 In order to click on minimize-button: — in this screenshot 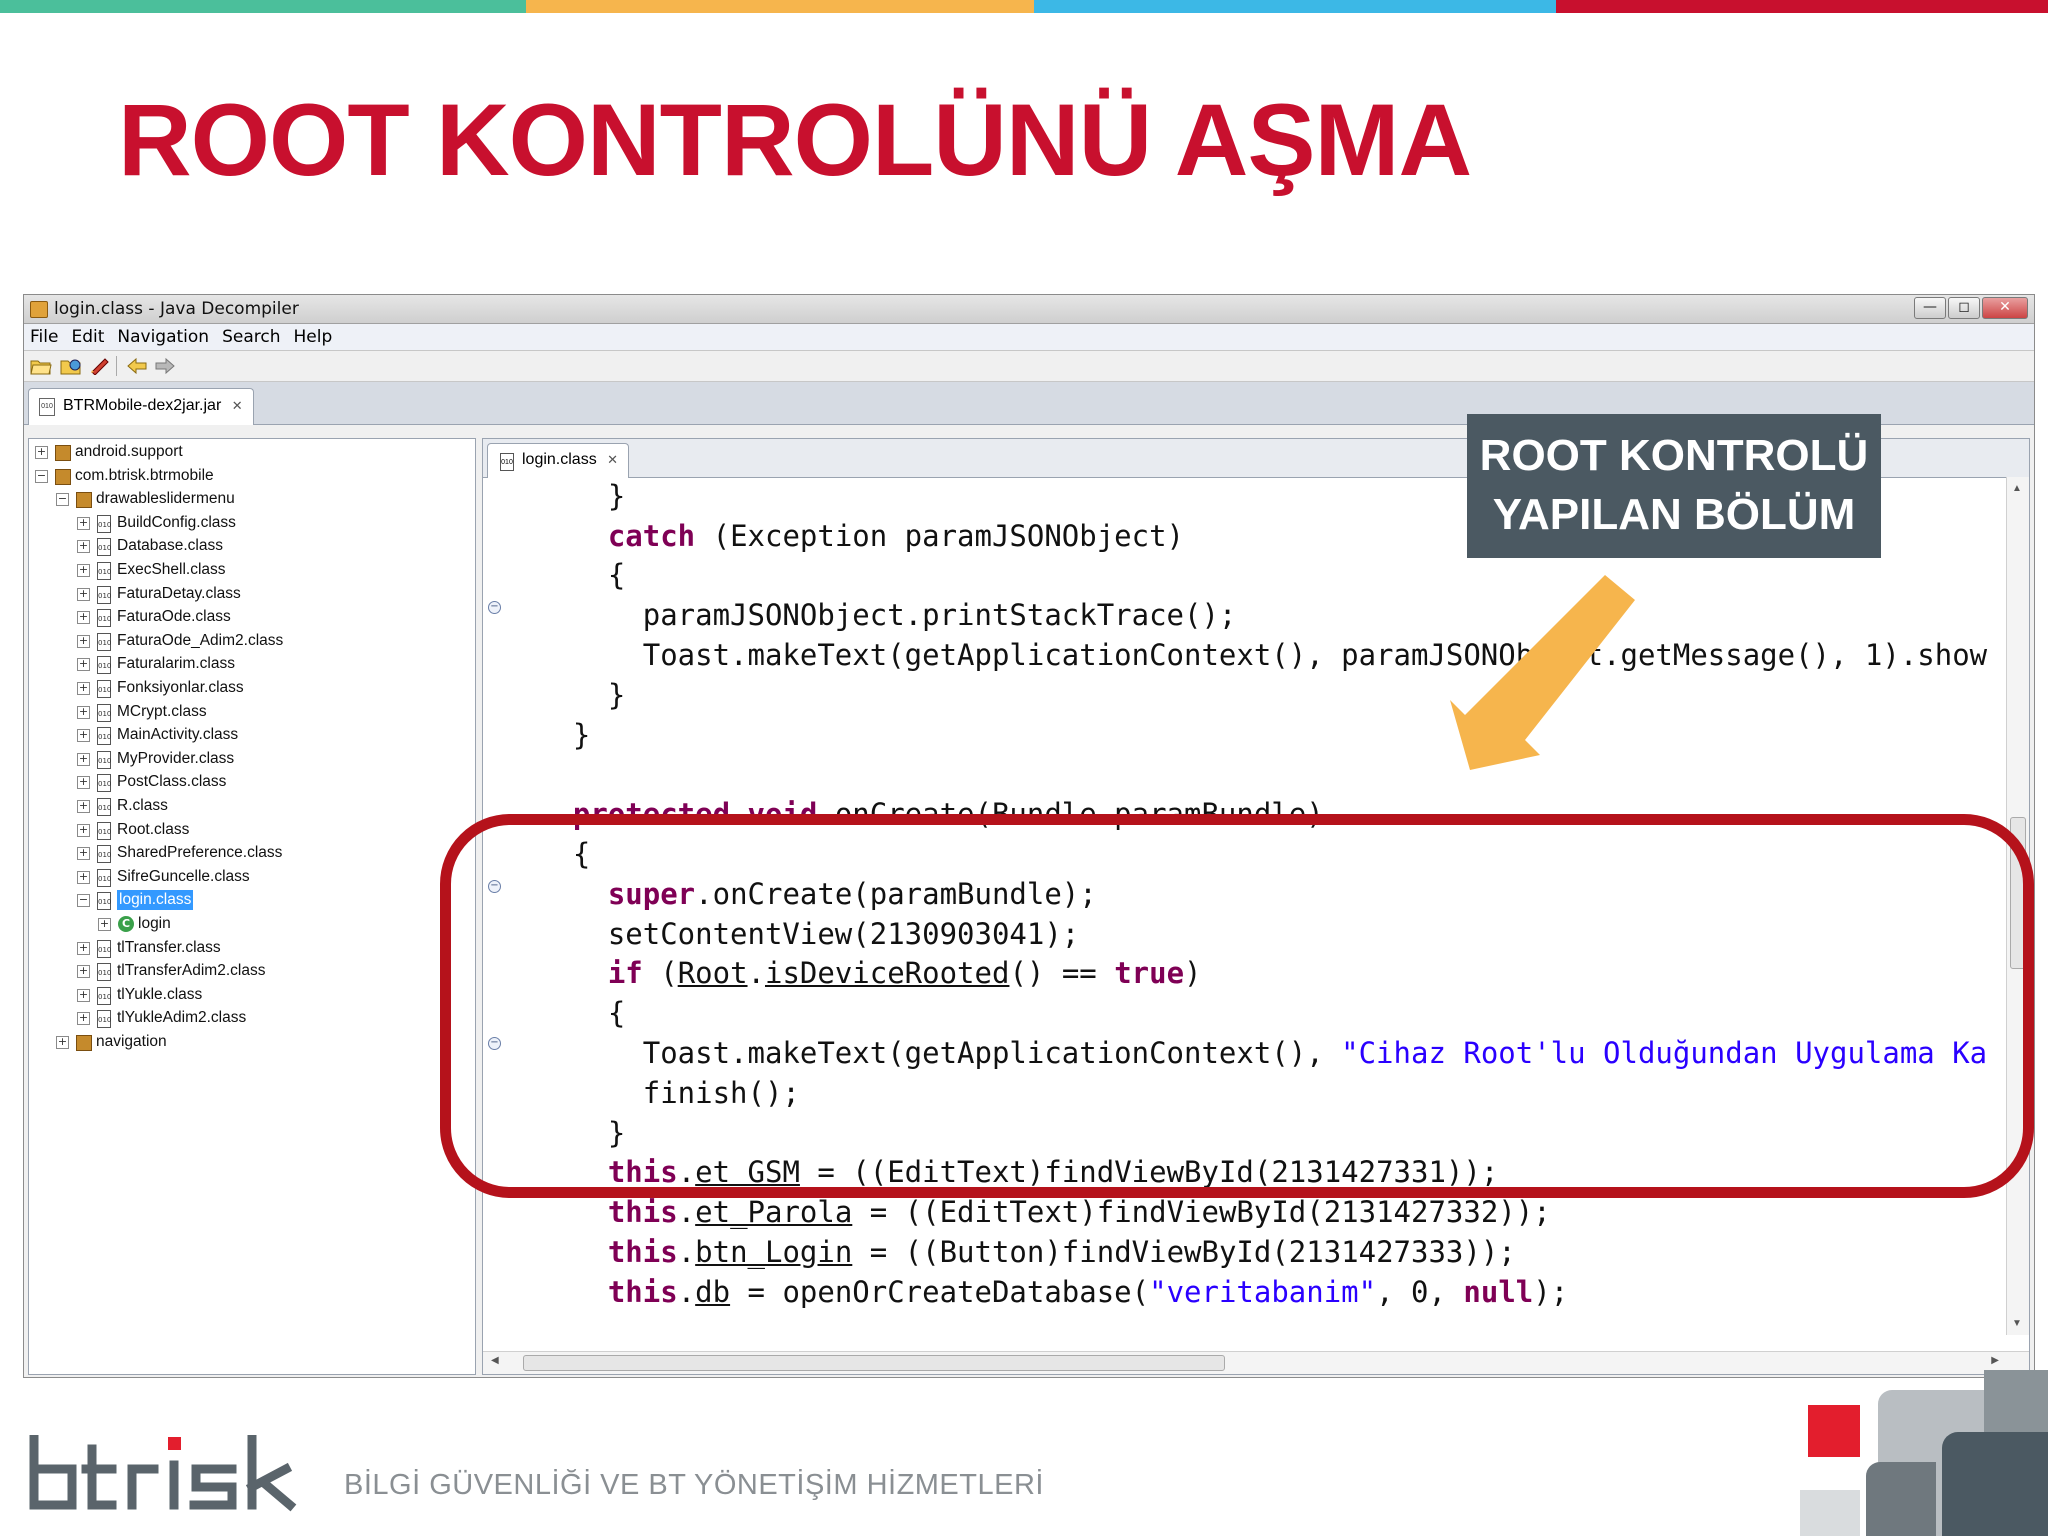, I will do `click(1930, 308)`.